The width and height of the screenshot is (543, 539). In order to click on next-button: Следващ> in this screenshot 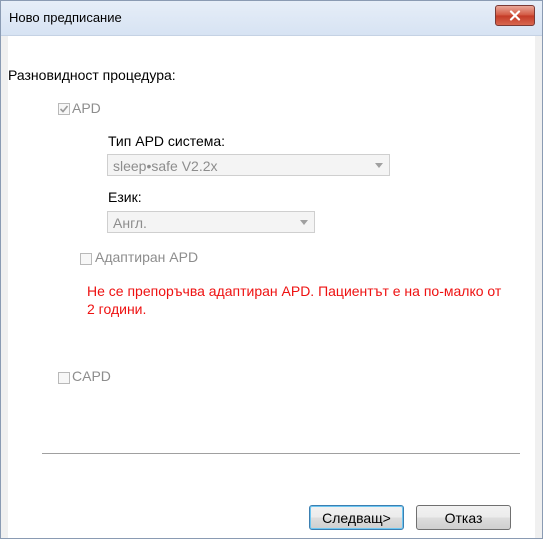, I will do `click(356, 517)`.